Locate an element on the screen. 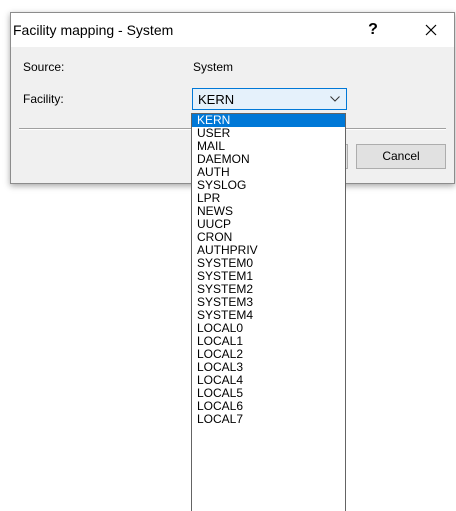 This screenshot has width=456, height=511. chevron-down-icon is located at coordinates (335, 99).